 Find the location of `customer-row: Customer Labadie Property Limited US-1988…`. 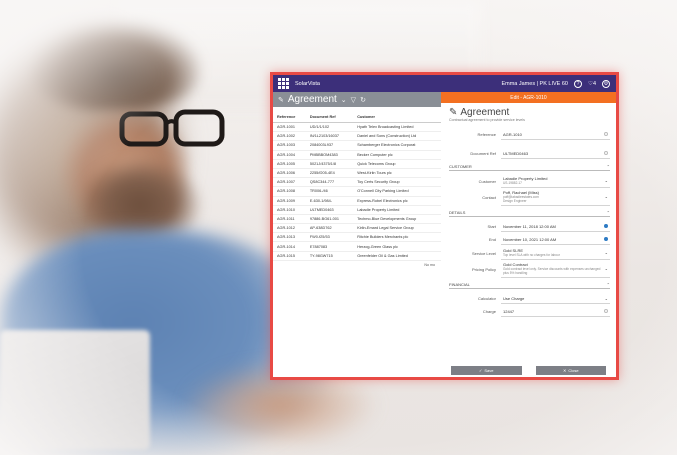

customer-row: Customer Labadie Property Limited US-1988… is located at coordinates (529, 181).